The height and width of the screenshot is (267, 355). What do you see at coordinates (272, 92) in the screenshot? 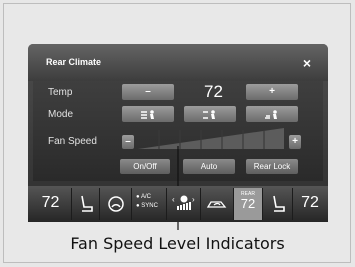
I see `temp-up-button: +` at bounding box center [272, 92].